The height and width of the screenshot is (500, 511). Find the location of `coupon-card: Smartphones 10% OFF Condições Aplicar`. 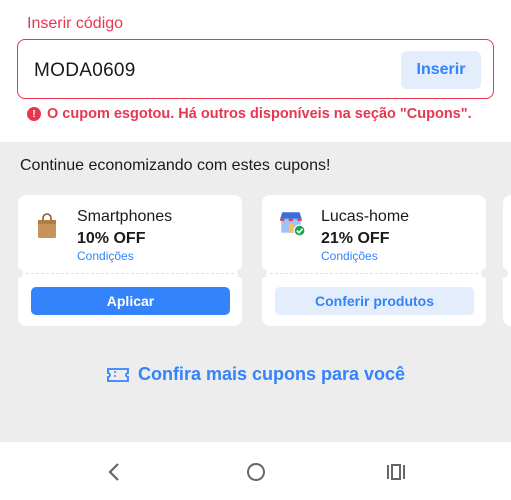

coupon-card: Smartphones 10% OFF Condições Aplicar is located at coordinates (130, 260).